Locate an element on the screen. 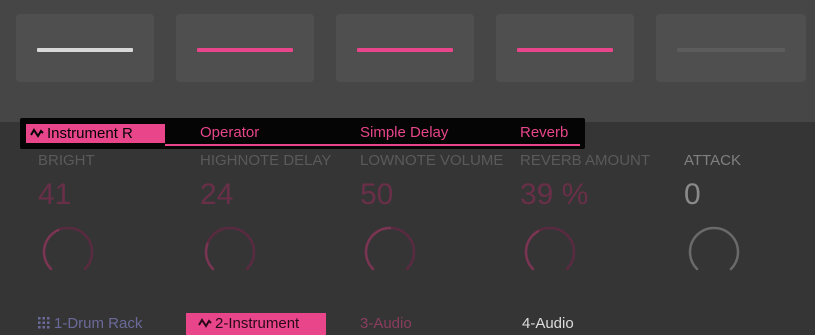 The image size is (815, 335). tab-simple-delay: Simple Delay is located at coordinates (430, 132).